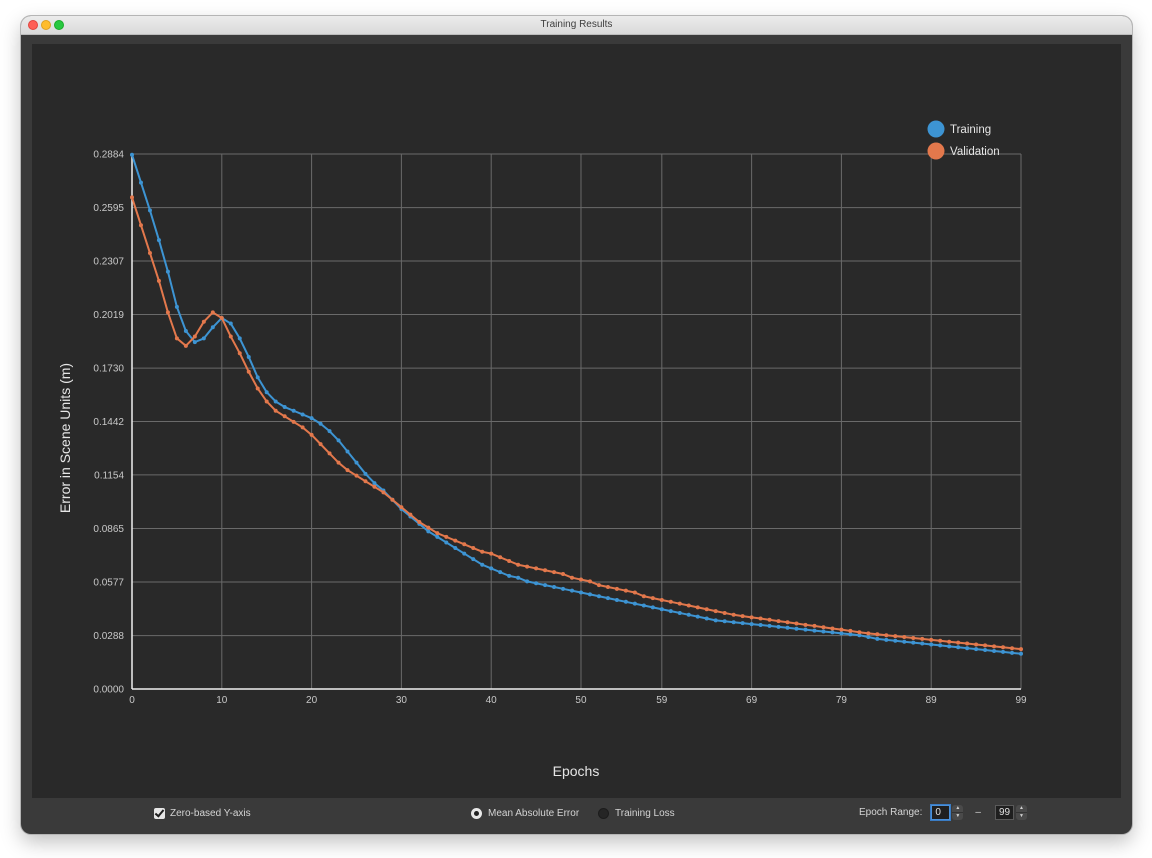 The width and height of the screenshot is (1152, 858). What do you see at coordinates (312, 700) in the screenshot?
I see `x-tick-label: 20` at bounding box center [312, 700].